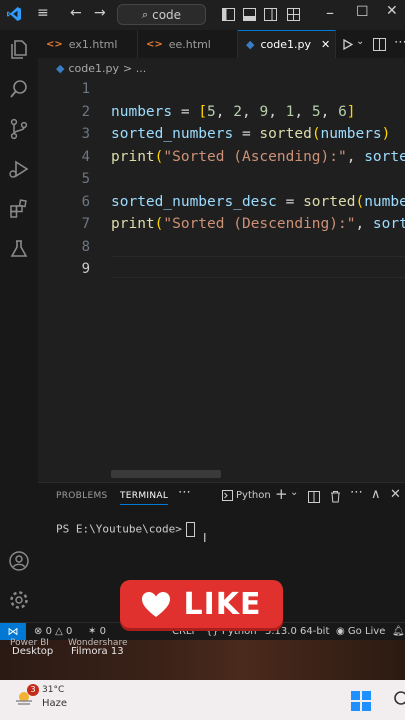 This screenshot has height=720, width=405. I want to click on desktop-icon-filmora: Filmora 13, so click(97, 651).